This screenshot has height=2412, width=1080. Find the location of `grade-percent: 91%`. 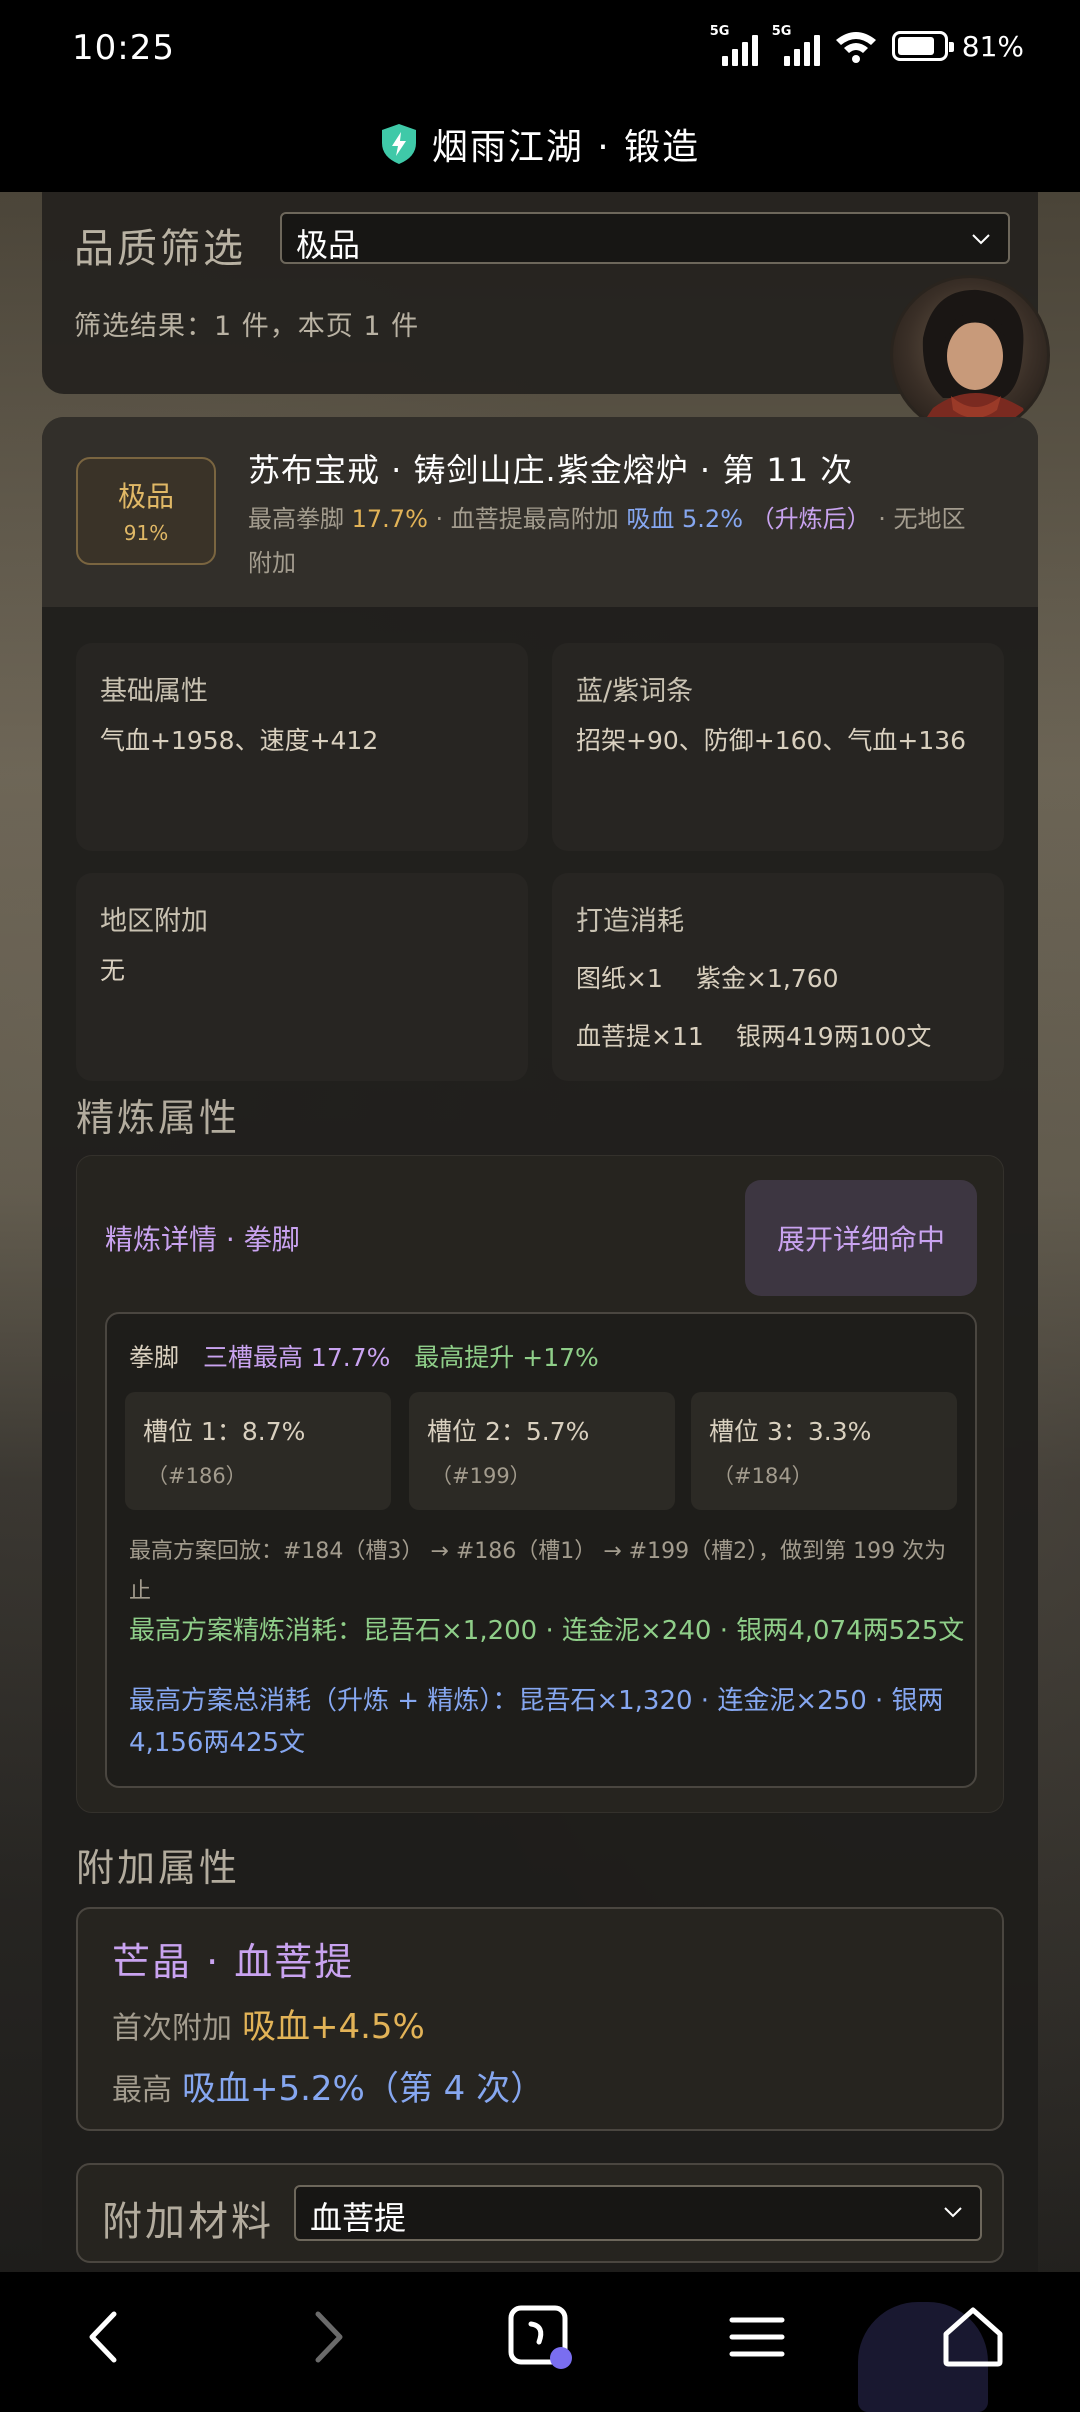

grade-percent: 91% is located at coordinates (146, 533).